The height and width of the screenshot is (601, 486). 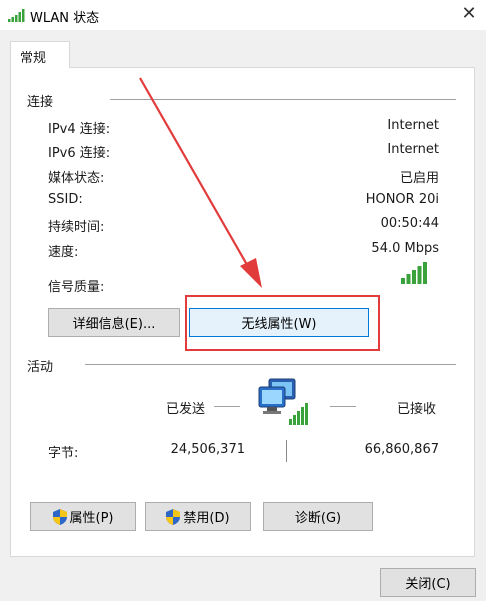 What do you see at coordinates (409, 223) in the screenshot?
I see `row-value-duration: 00:50:44` at bounding box center [409, 223].